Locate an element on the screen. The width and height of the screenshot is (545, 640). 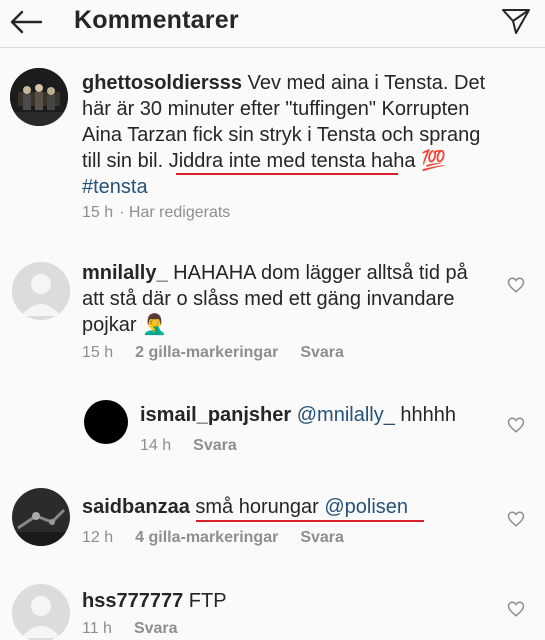
username: ghettosoldiersss is located at coordinates (162, 83).